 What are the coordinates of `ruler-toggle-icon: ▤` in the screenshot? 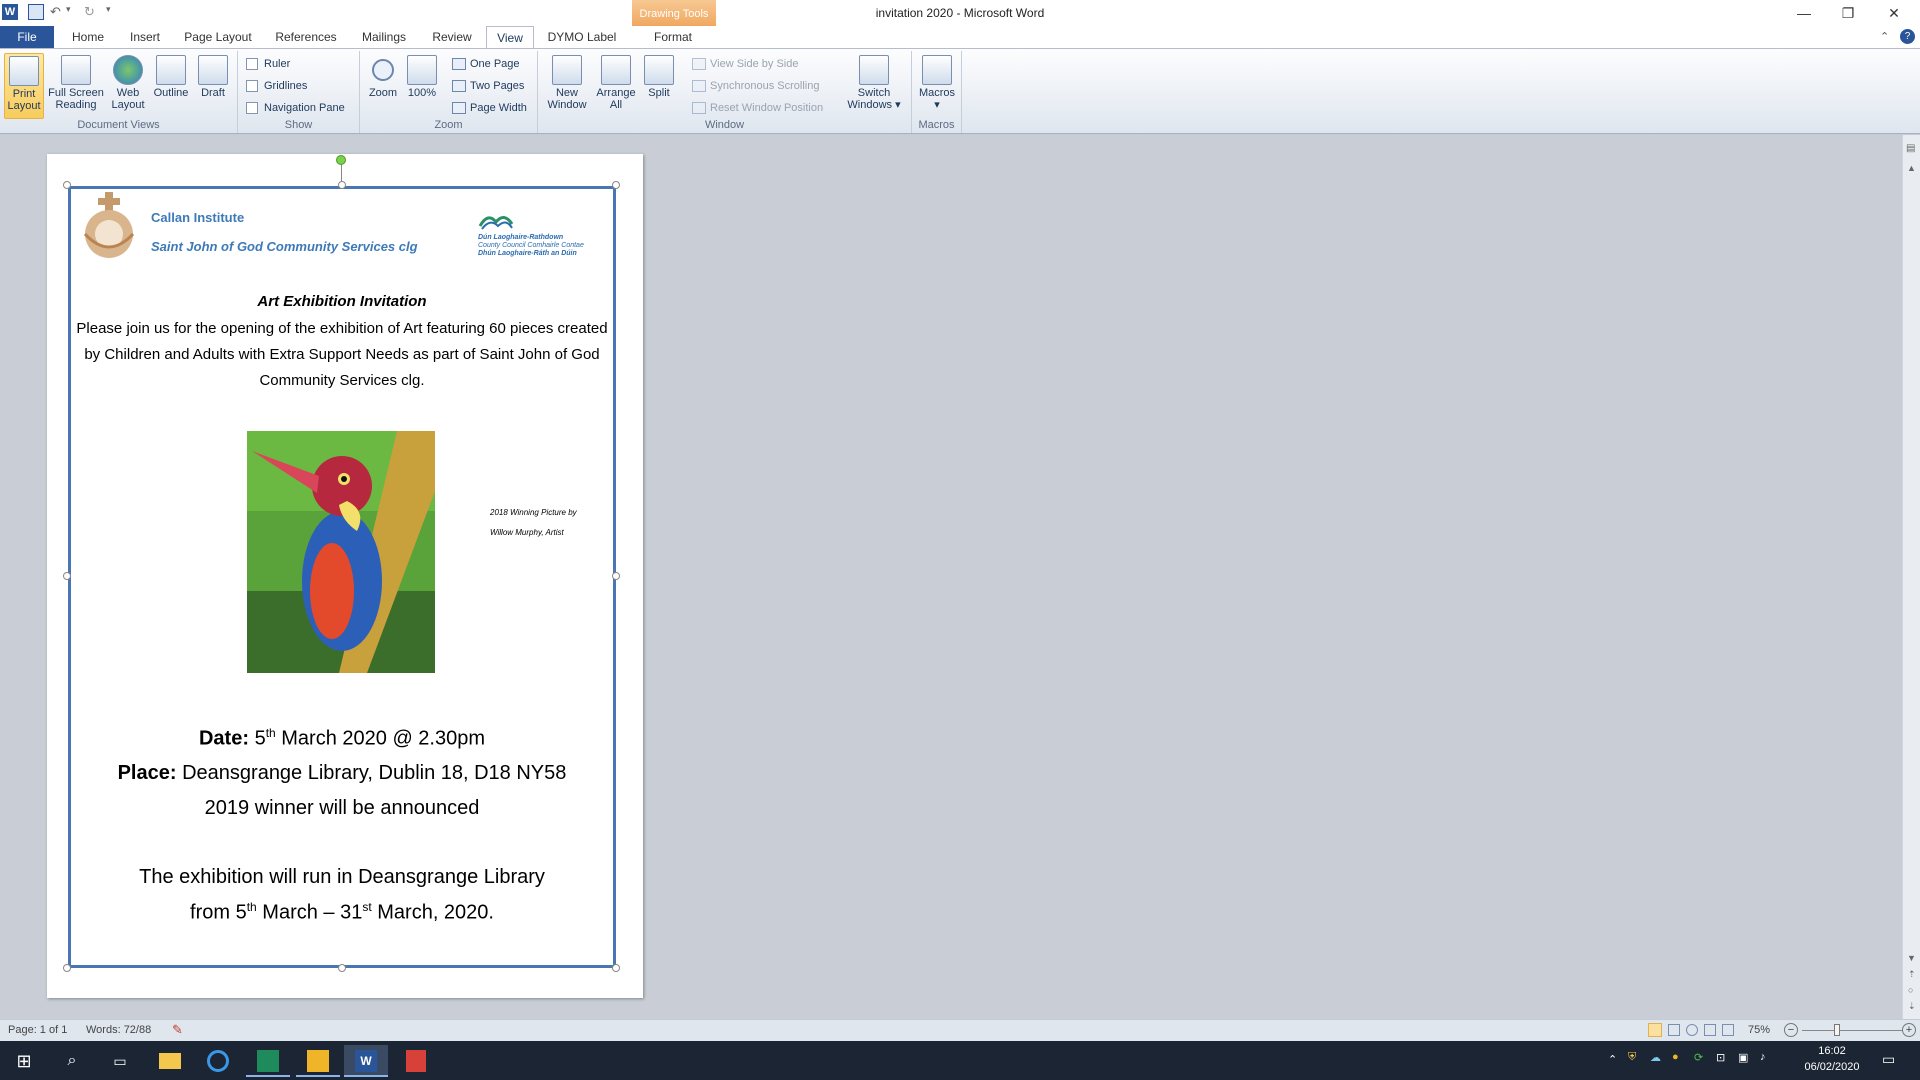 It's located at (1910, 148).